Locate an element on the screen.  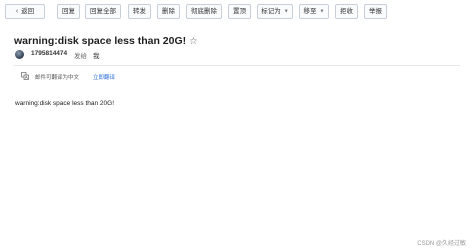
email-subject-row: warning:disk space less than 20G! ☆ is located at coordinates (106, 39).